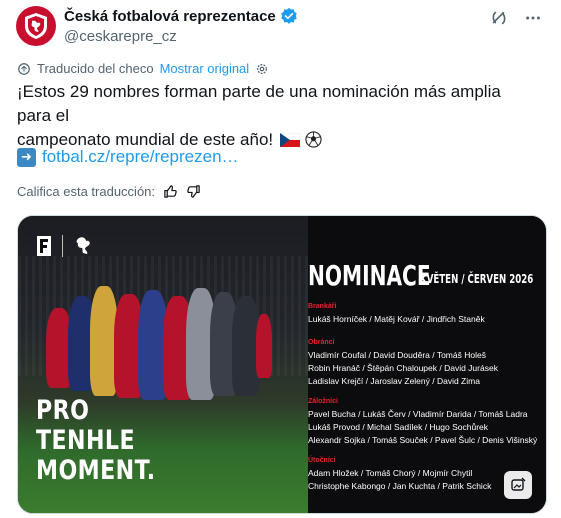 This screenshot has height=518, width=561. What do you see at coordinates (24, 68) in the screenshot?
I see `translate-icon` at bounding box center [24, 68].